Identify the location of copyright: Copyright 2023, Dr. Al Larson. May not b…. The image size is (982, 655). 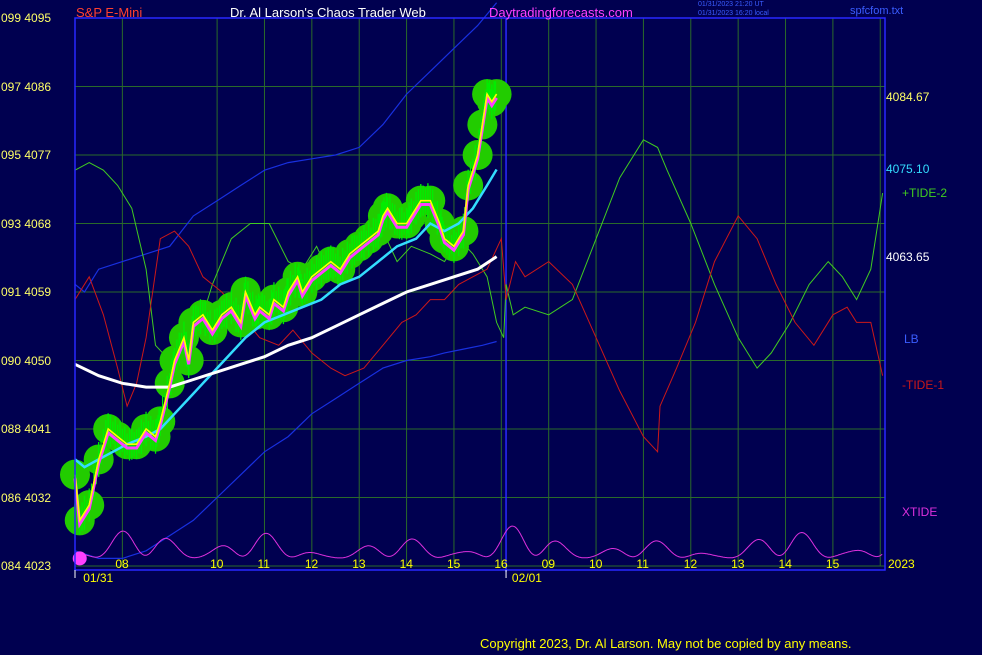
(666, 643).